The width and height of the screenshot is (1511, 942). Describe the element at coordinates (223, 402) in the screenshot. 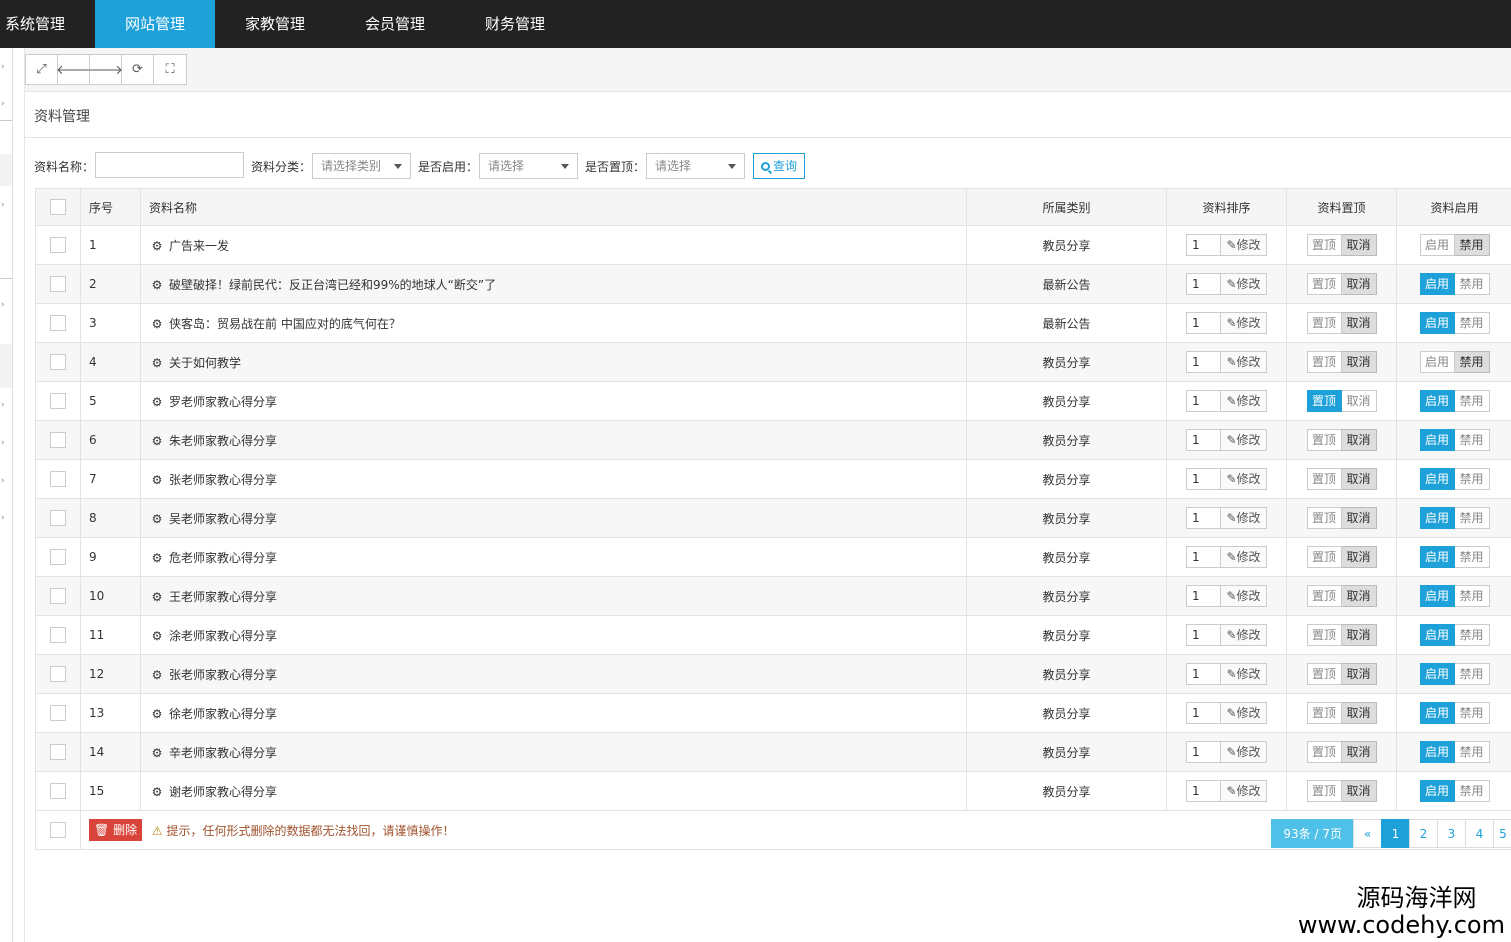

I see `row-name: 罗老师家教心得分享` at that location.